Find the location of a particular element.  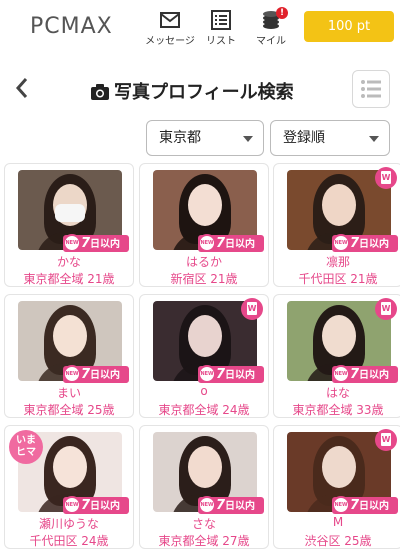

alert-badge: ! is located at coordinates (282, 13).